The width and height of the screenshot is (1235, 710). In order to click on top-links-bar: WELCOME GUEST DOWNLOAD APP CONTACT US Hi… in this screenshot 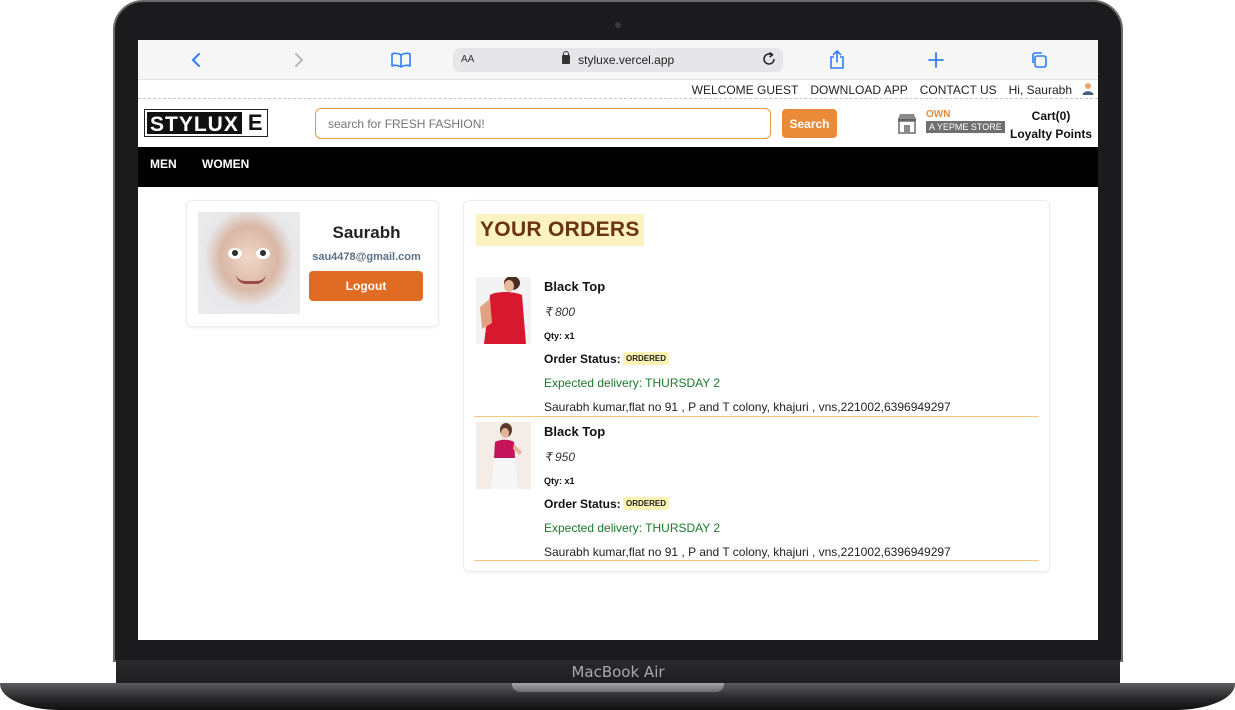, I will do `click(618, 89)`.